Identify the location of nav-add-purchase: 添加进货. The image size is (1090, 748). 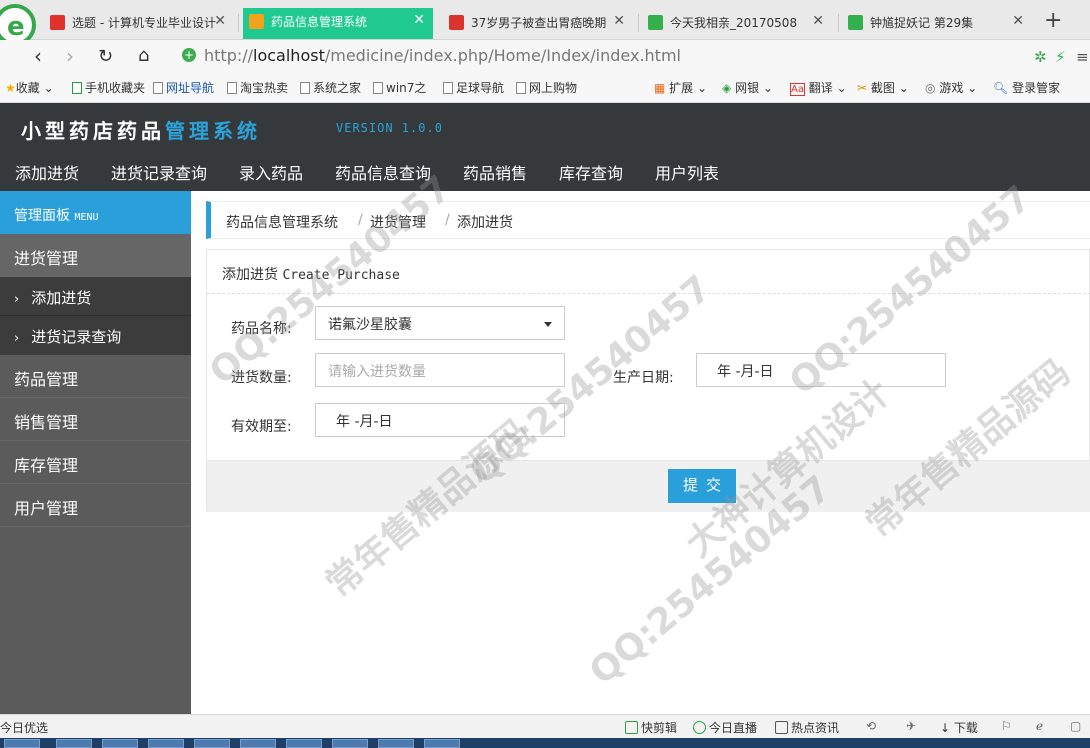
(47, 172).